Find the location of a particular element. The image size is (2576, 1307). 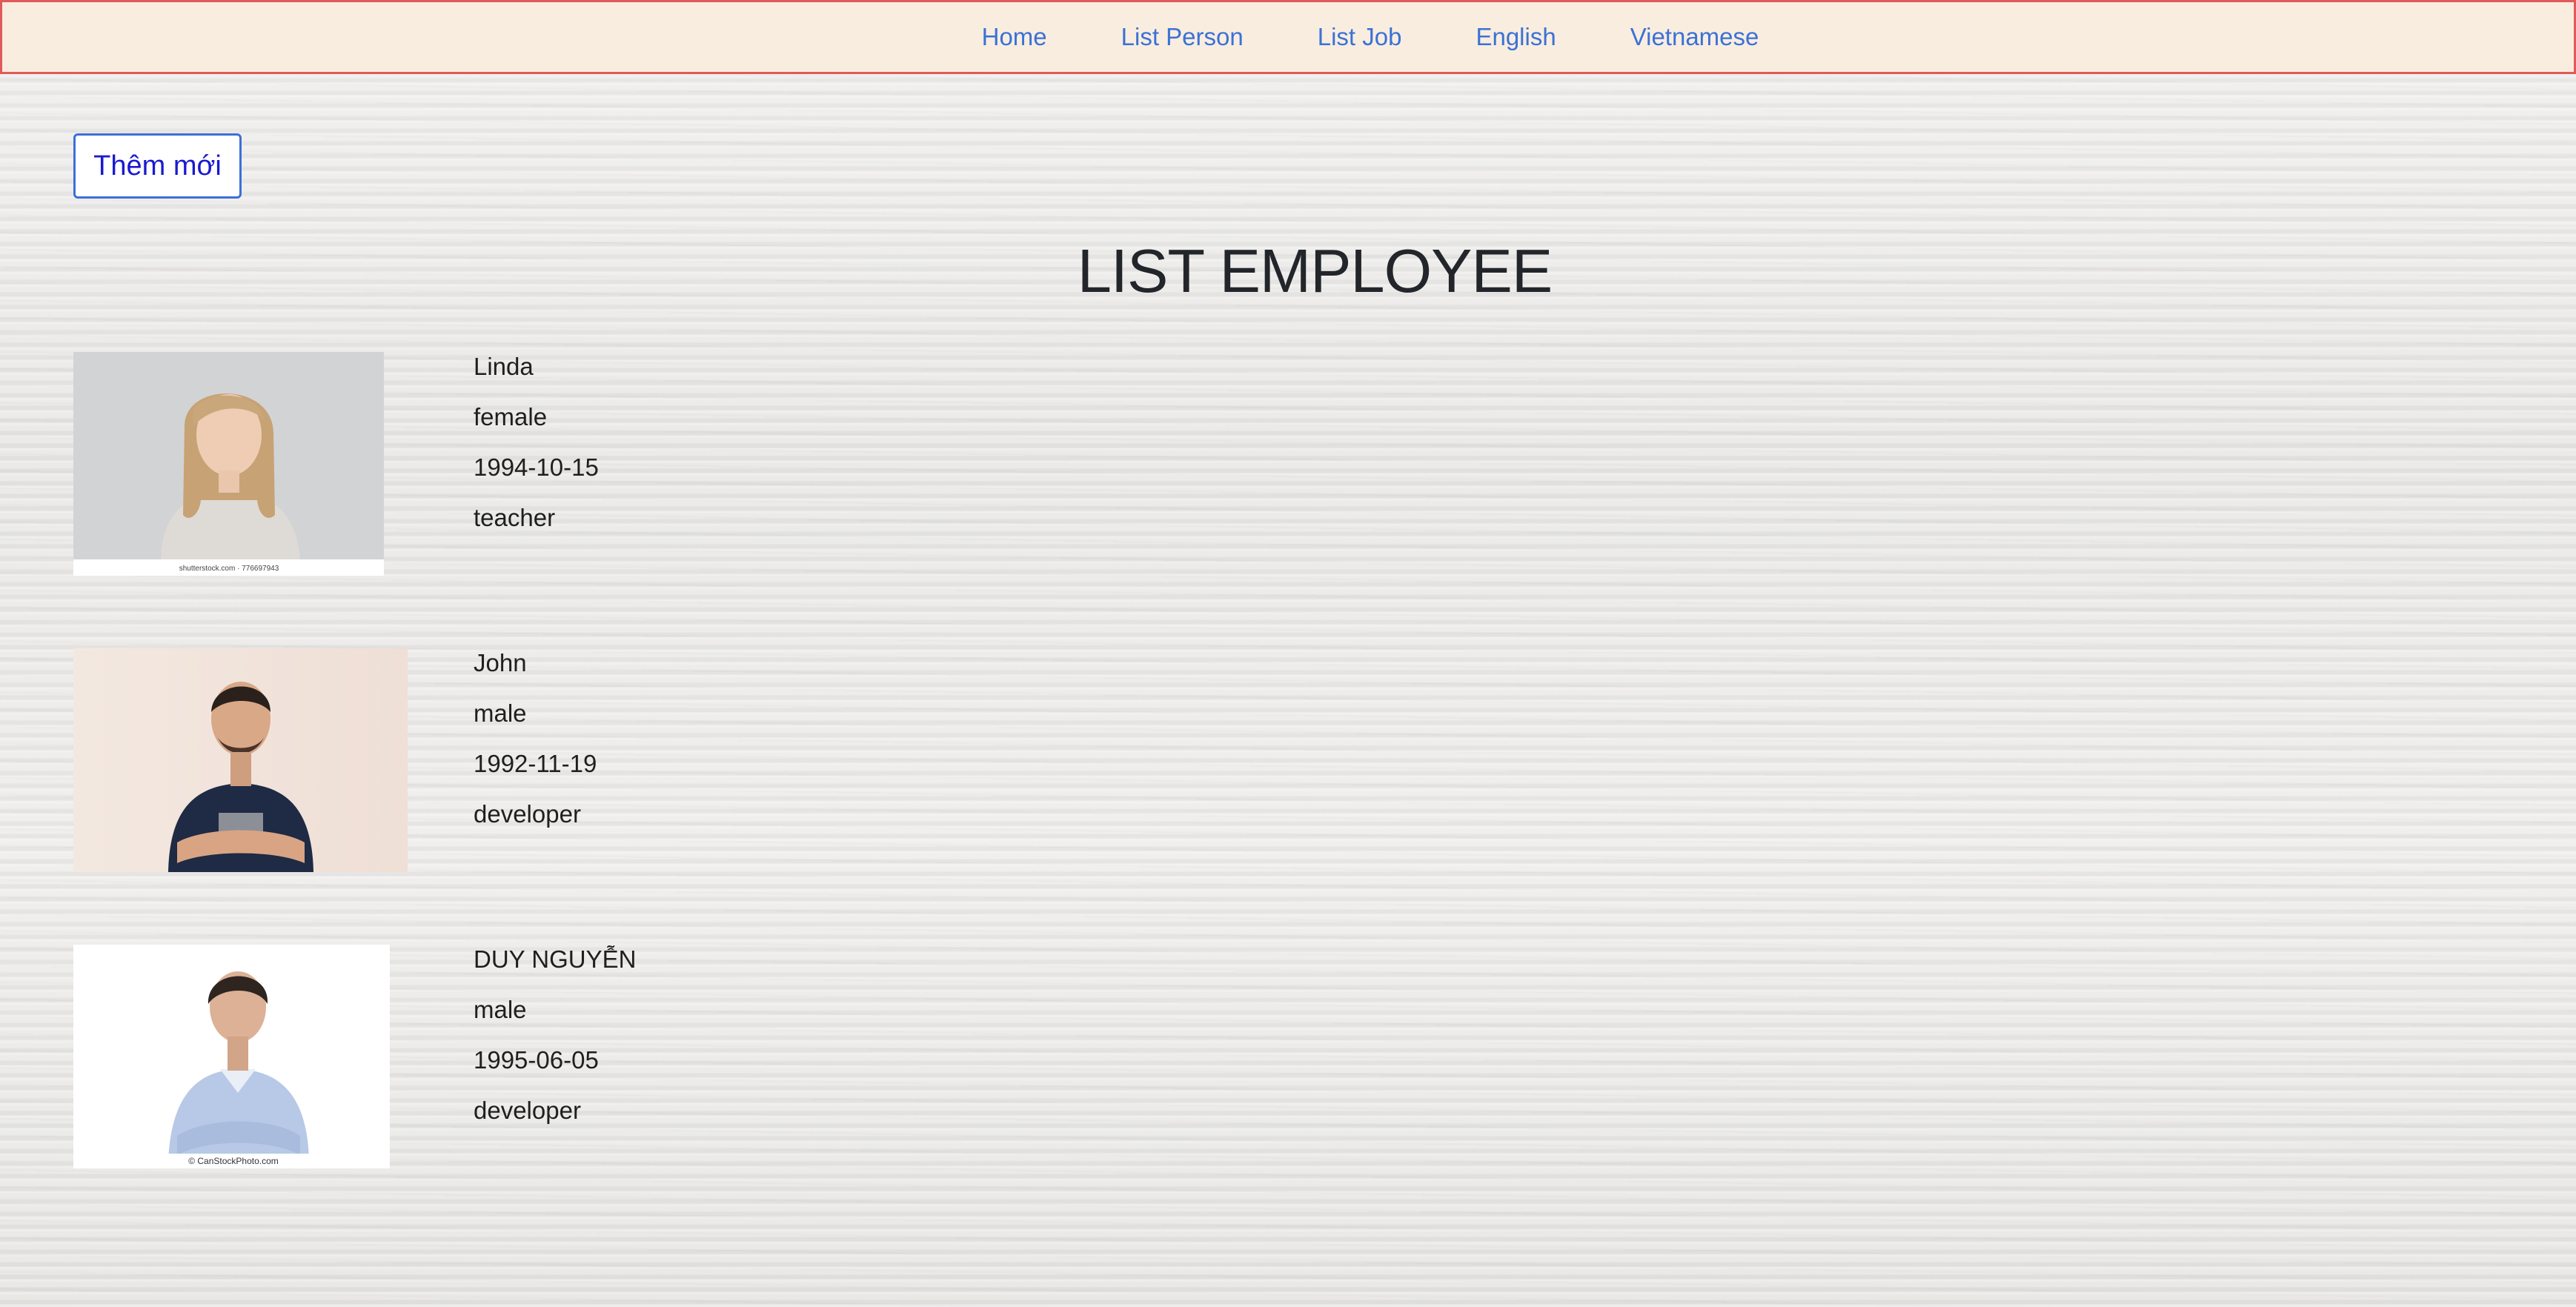

employee-info: DUY NGUYỄN male 1995-06-05 developer is located at coordinates (555, 1043).